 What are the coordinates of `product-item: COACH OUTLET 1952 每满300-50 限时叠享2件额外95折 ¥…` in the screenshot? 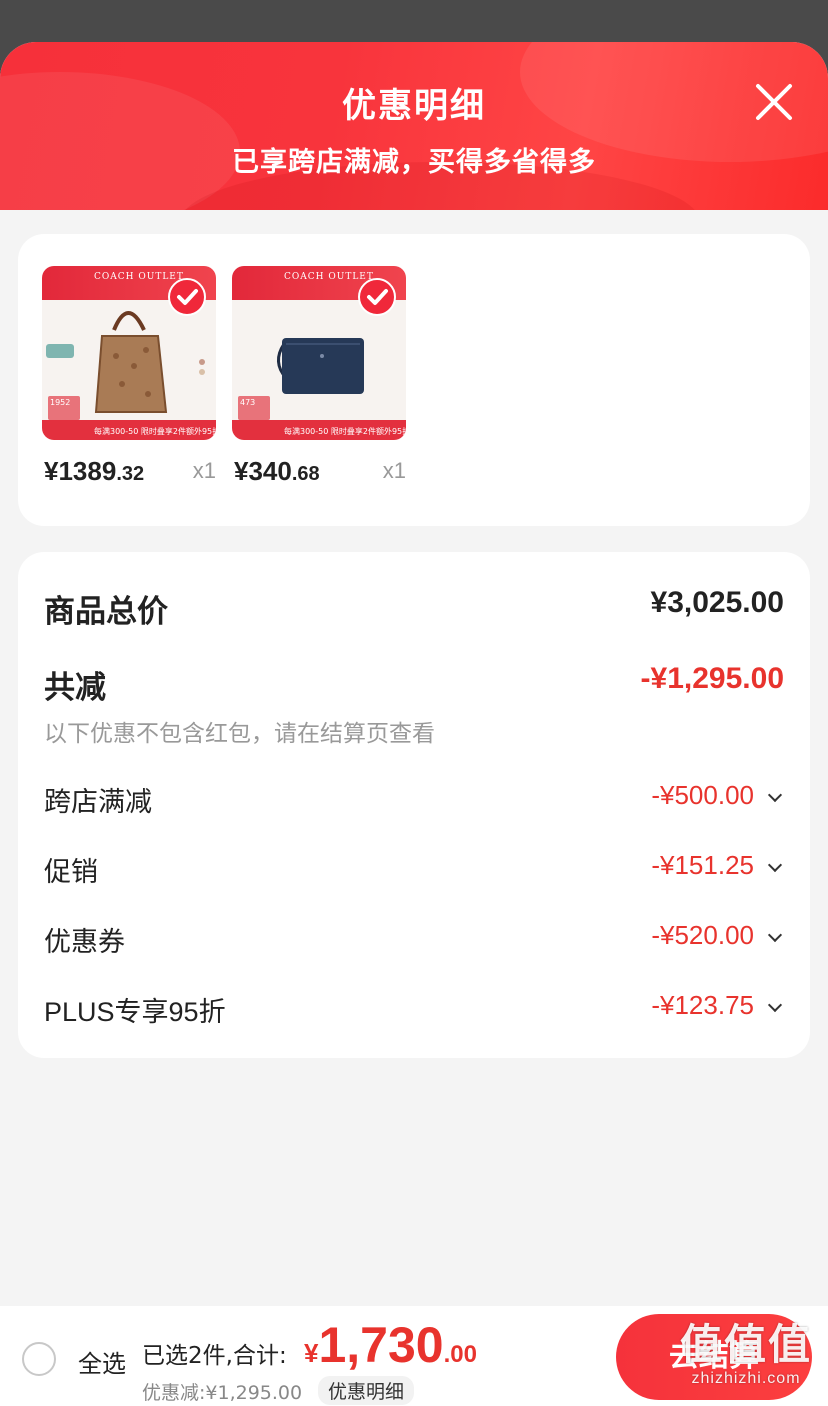 It's located at (129, 378).